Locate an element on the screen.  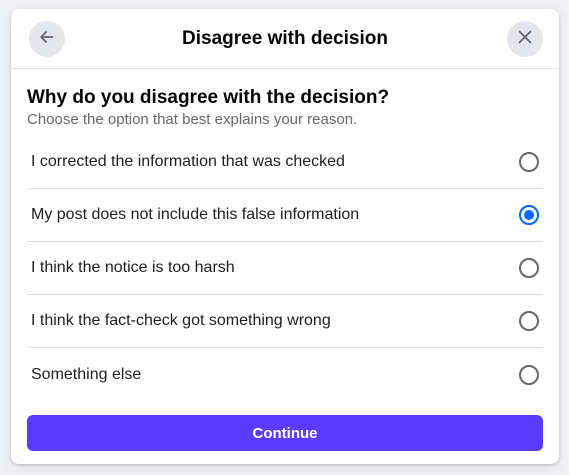
dialog-header: Disagree with decision is located at coordinates (285, 39).